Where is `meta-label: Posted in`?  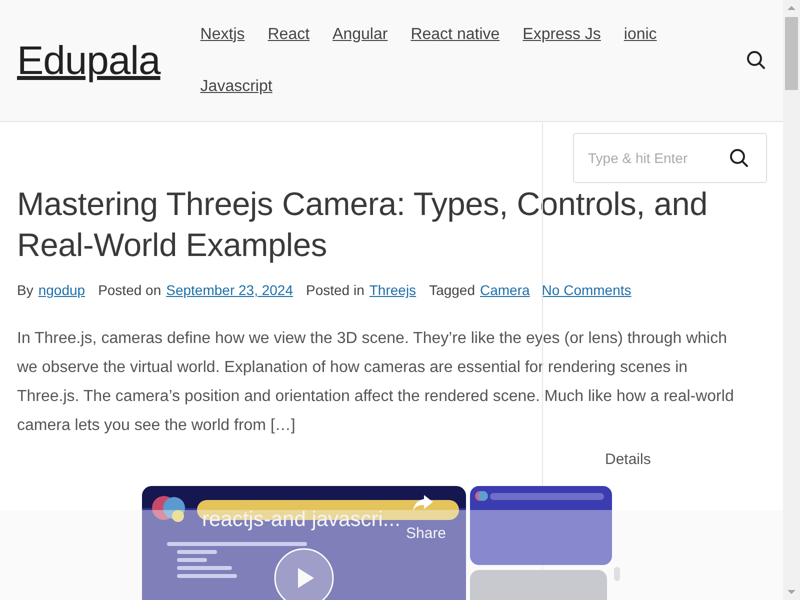
meta-label: Posted in is located at coordinates (335, 290).